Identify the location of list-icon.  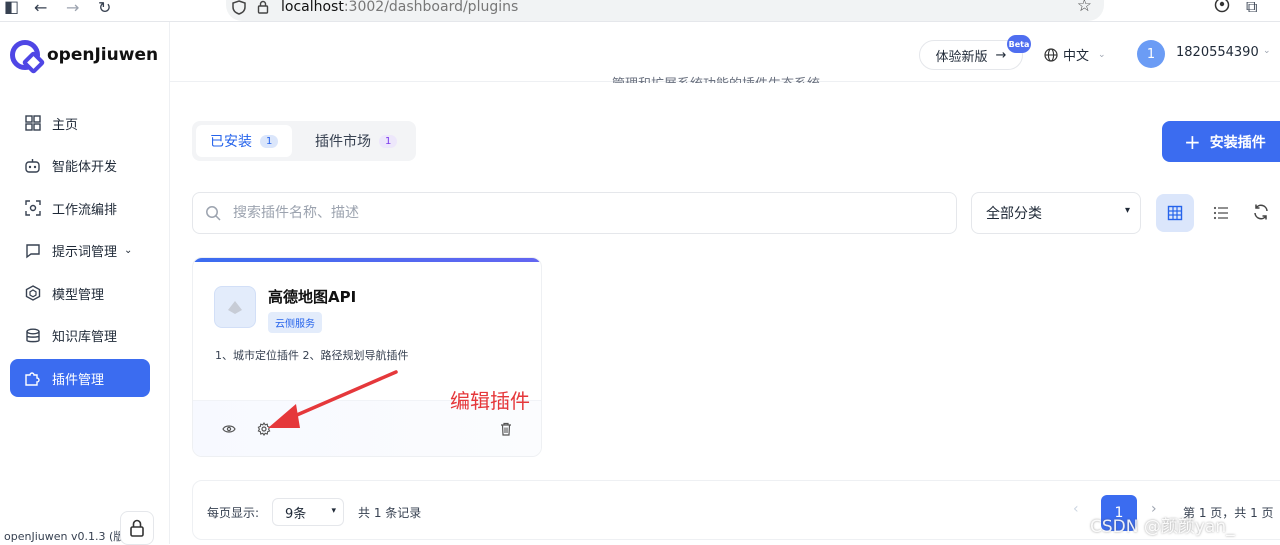
(1220, 213).